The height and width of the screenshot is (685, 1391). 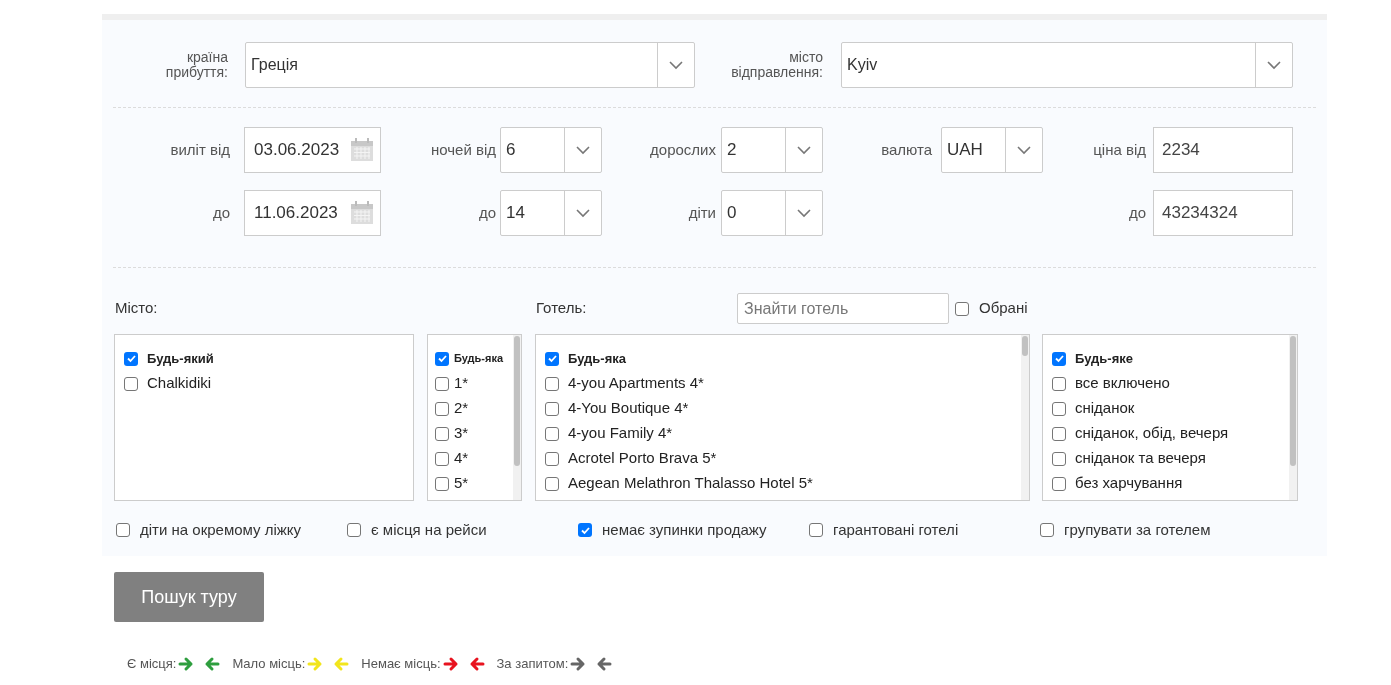 What do you see at coordinates (896, 530) in the screenshot?
I see `checkbox-label: гарантовані готелі` at bounding box center [896, 530].